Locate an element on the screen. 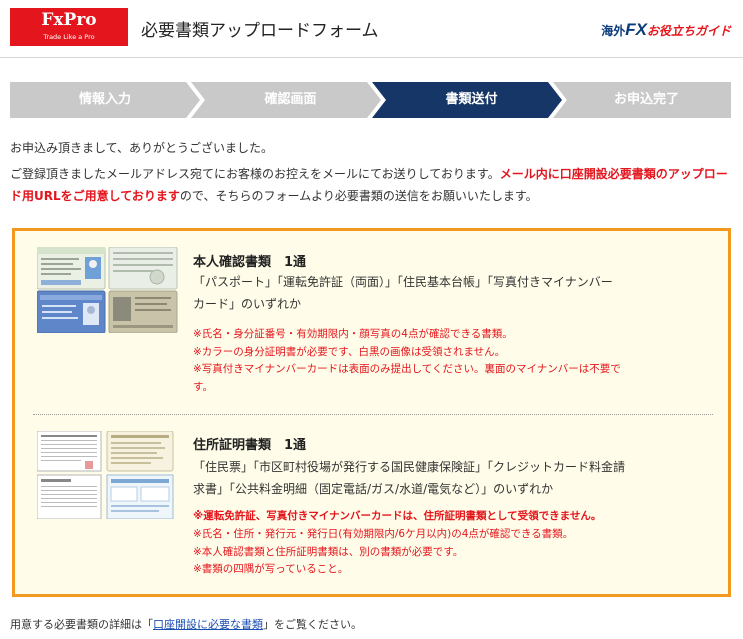 This screenshot has height=639, width=743. partner-logo-fx: FX is located at coordinates (636, 29).